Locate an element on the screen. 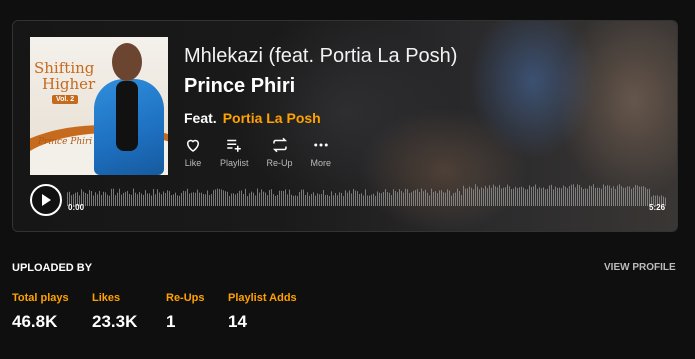  feat-label: Feat. is located at coordinates (200, 118).